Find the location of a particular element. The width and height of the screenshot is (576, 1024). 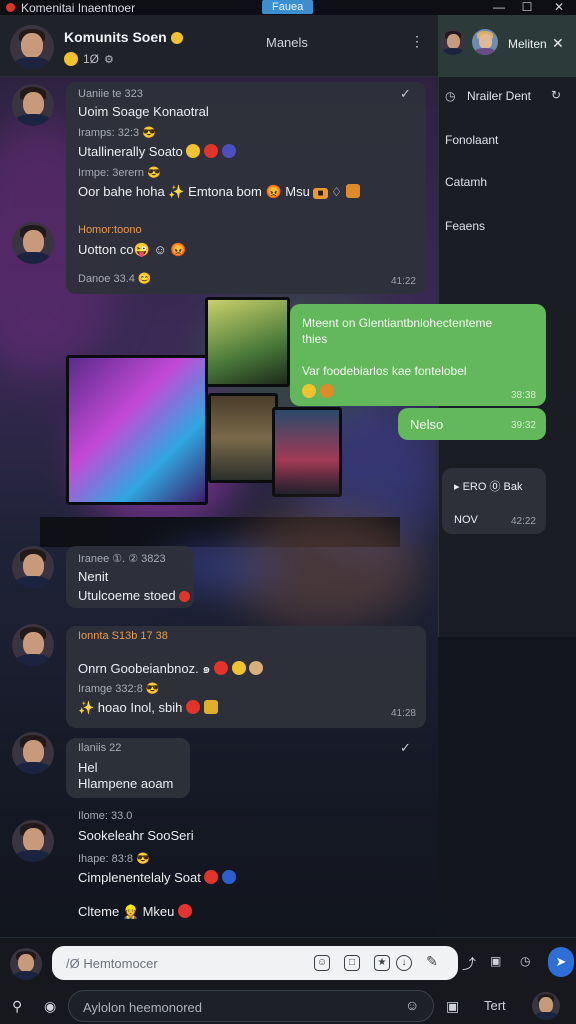

window-title: Komenitai Inaentnoer is located at coordinates (78, 7).